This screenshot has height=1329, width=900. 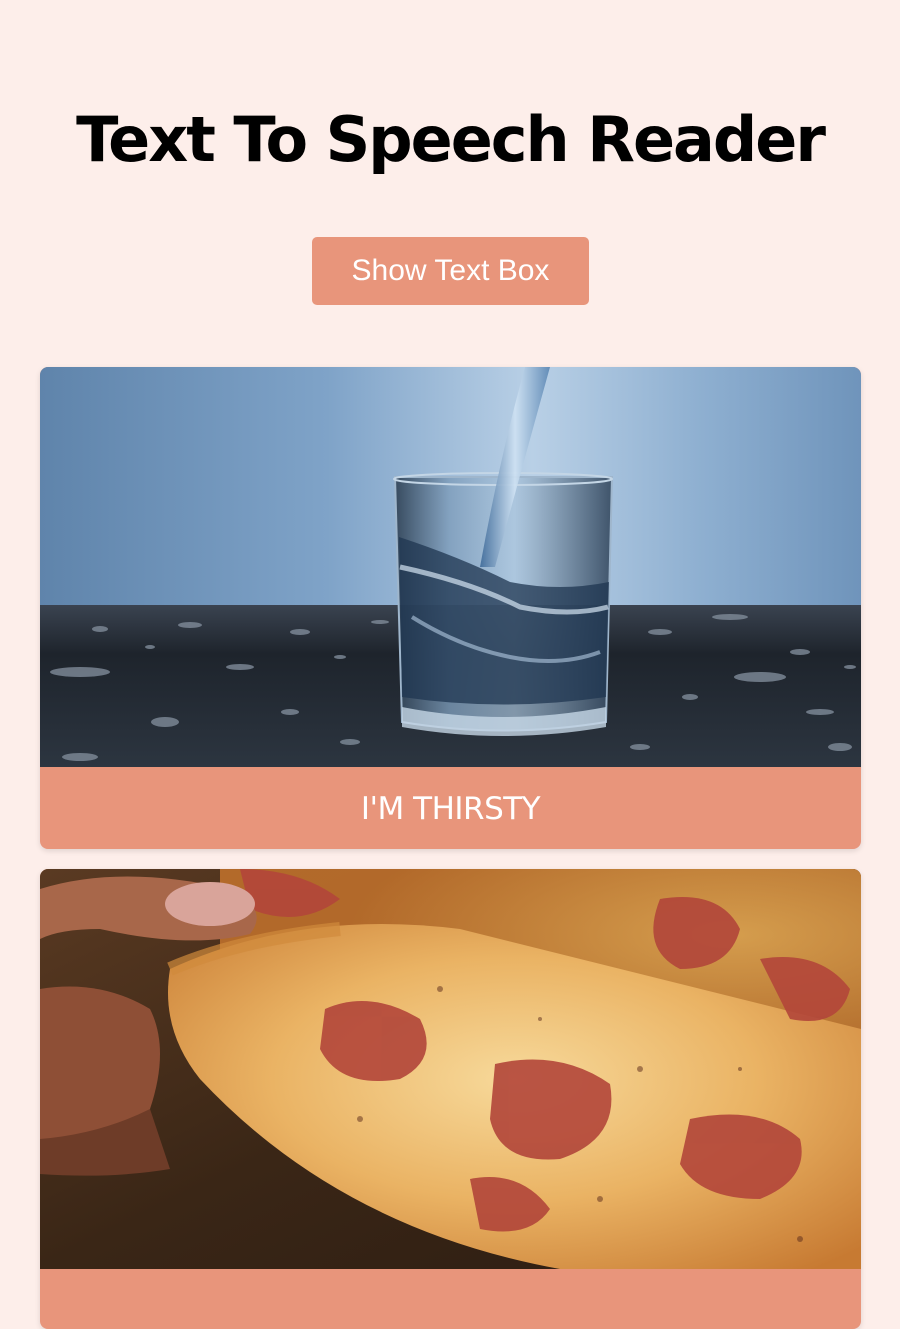 What do you see at coordinates (451, 139) in the screenshot?
I see `page-title: Text To Speech Reader` at bounding box center [451, 139].